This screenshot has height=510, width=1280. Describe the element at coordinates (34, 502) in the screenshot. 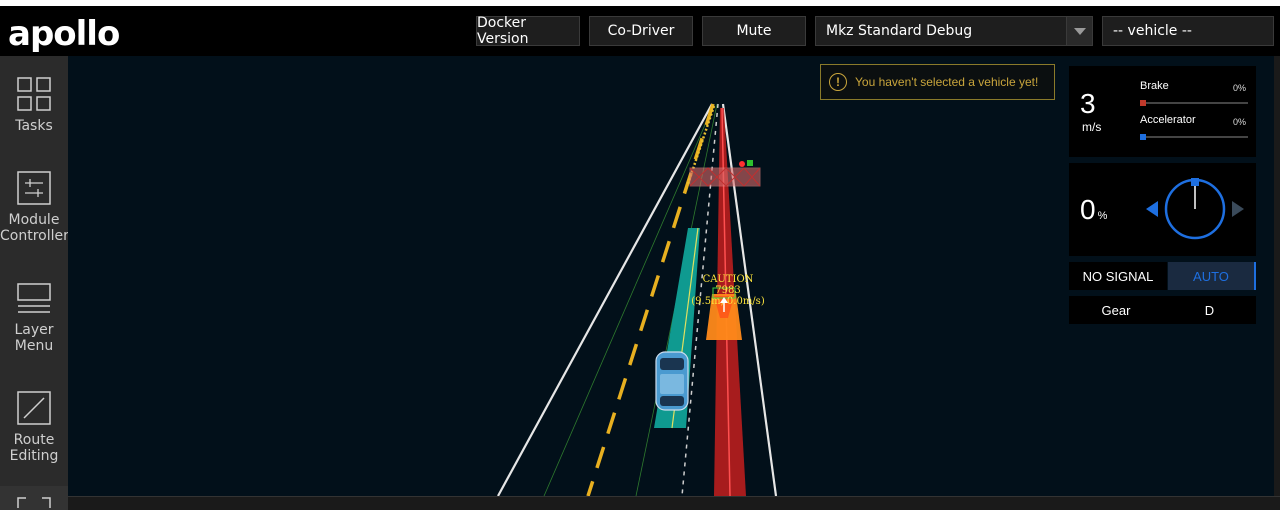

I see `more-icon` at that location.